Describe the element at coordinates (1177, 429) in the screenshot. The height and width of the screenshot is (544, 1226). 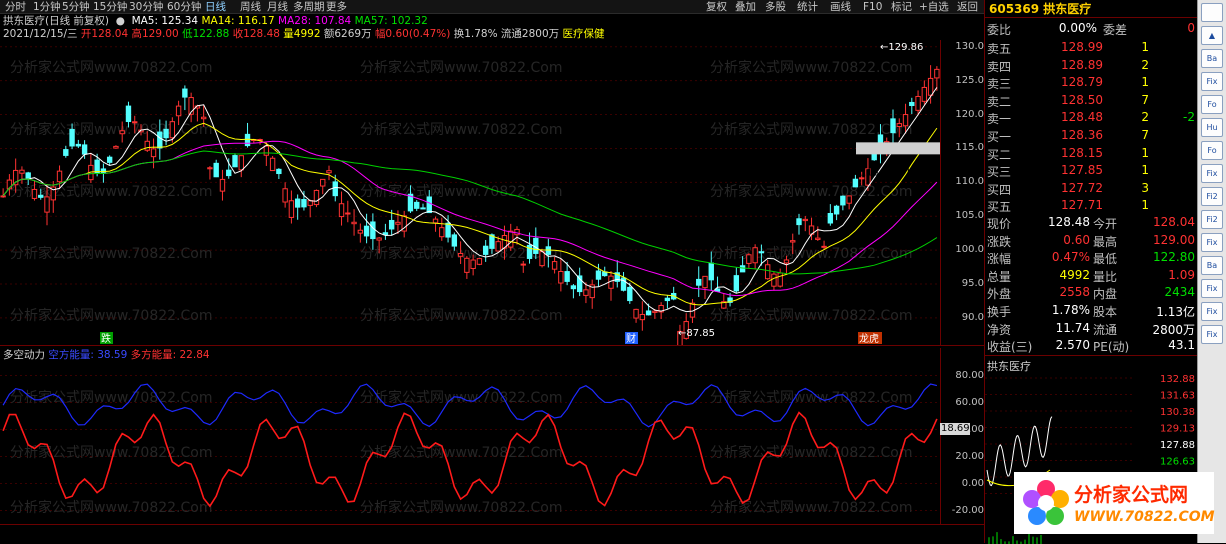
I see `mini-tick: 129.13` at that location.